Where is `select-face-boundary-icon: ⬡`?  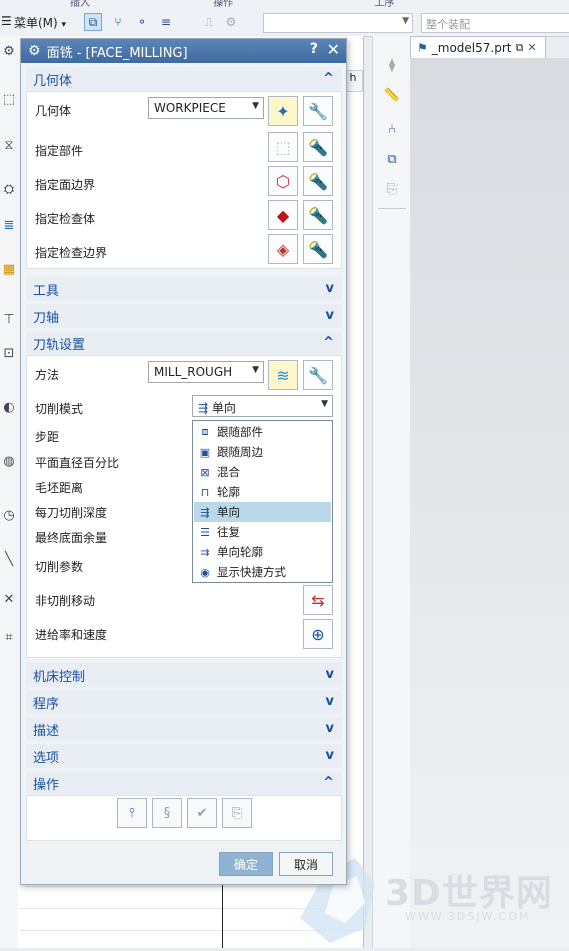
select-face-boundary-icon: ⬡ is located at coordinates (283, 181).